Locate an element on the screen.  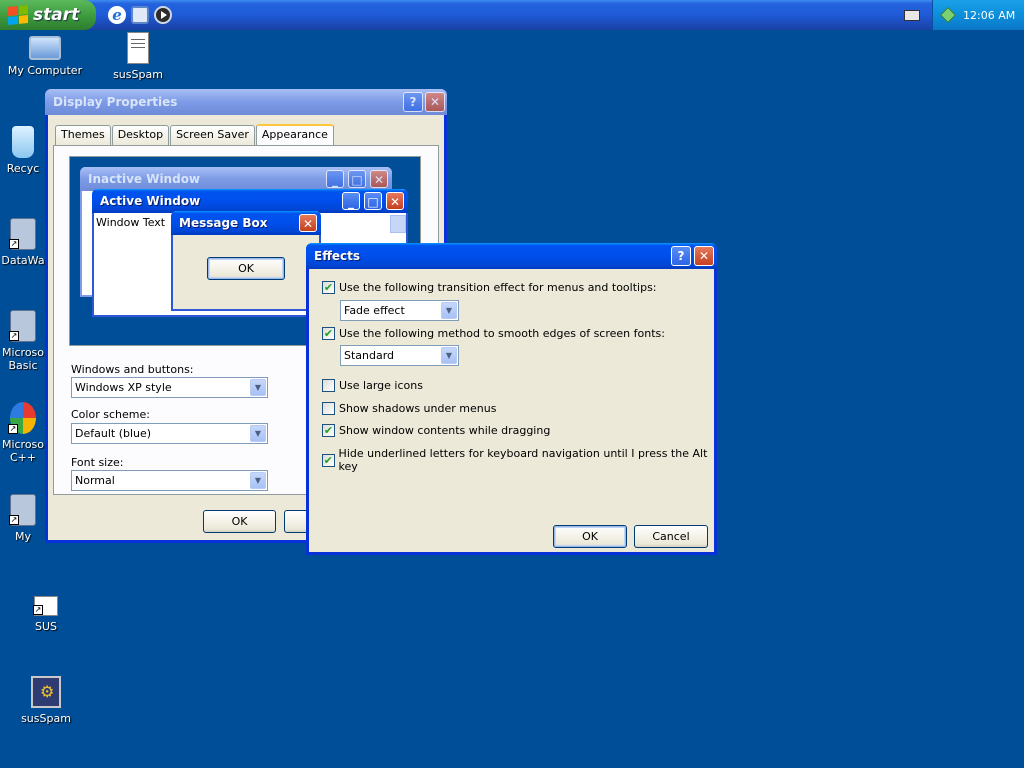
desktop-icon-susspam-doc: susSpam is located at coordinates (138, 56).